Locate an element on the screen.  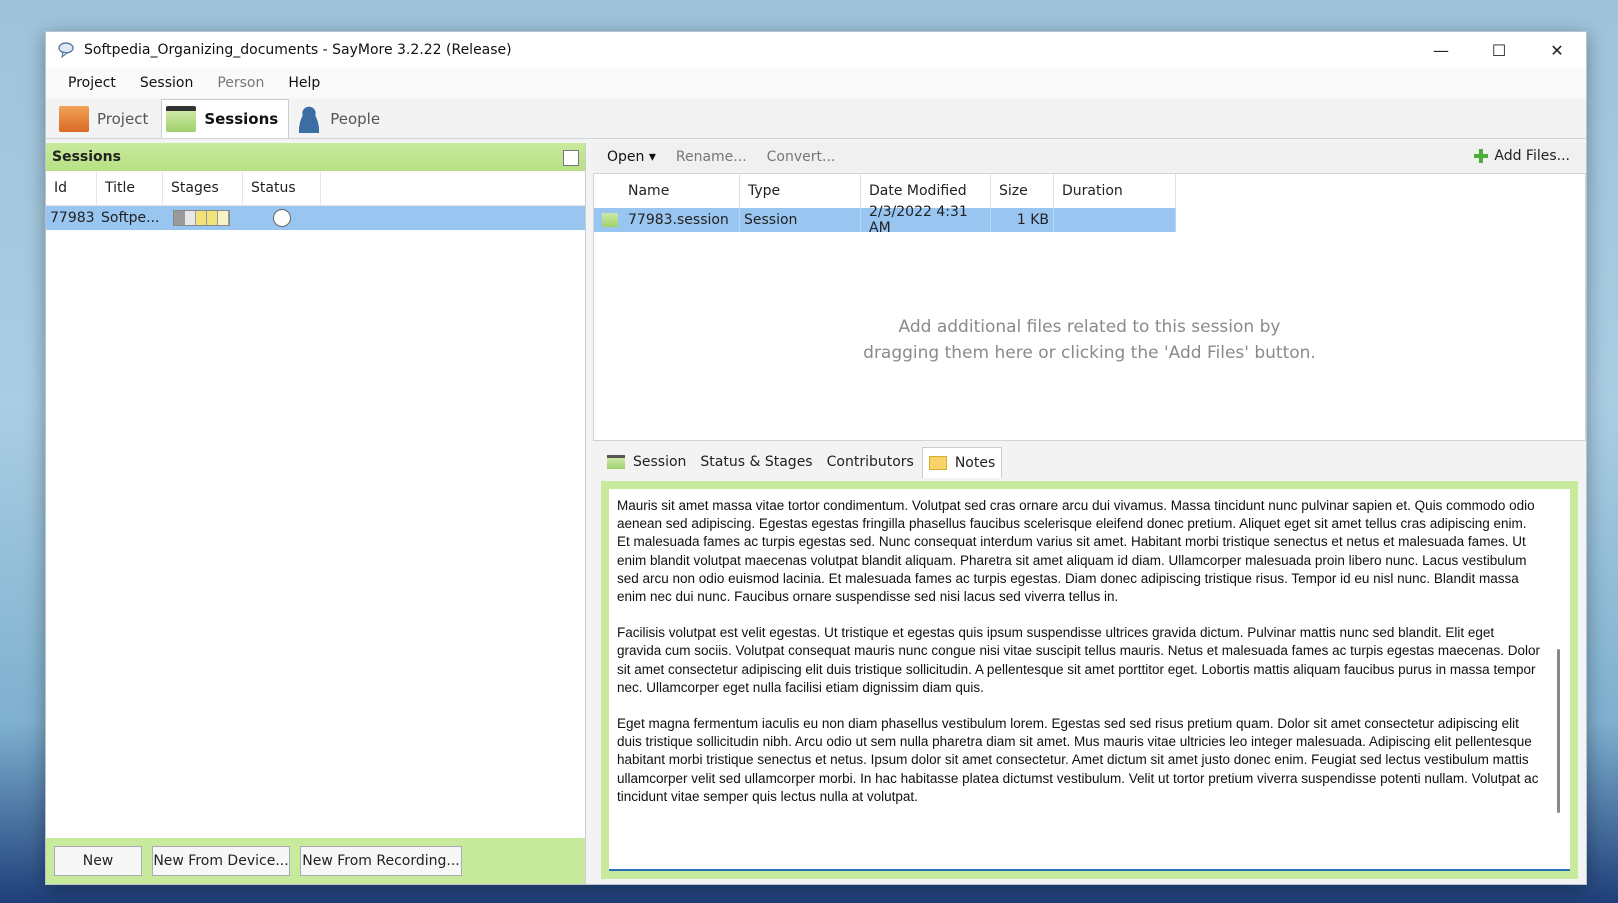
tab-project: Project is located at coordinates (106, 119).